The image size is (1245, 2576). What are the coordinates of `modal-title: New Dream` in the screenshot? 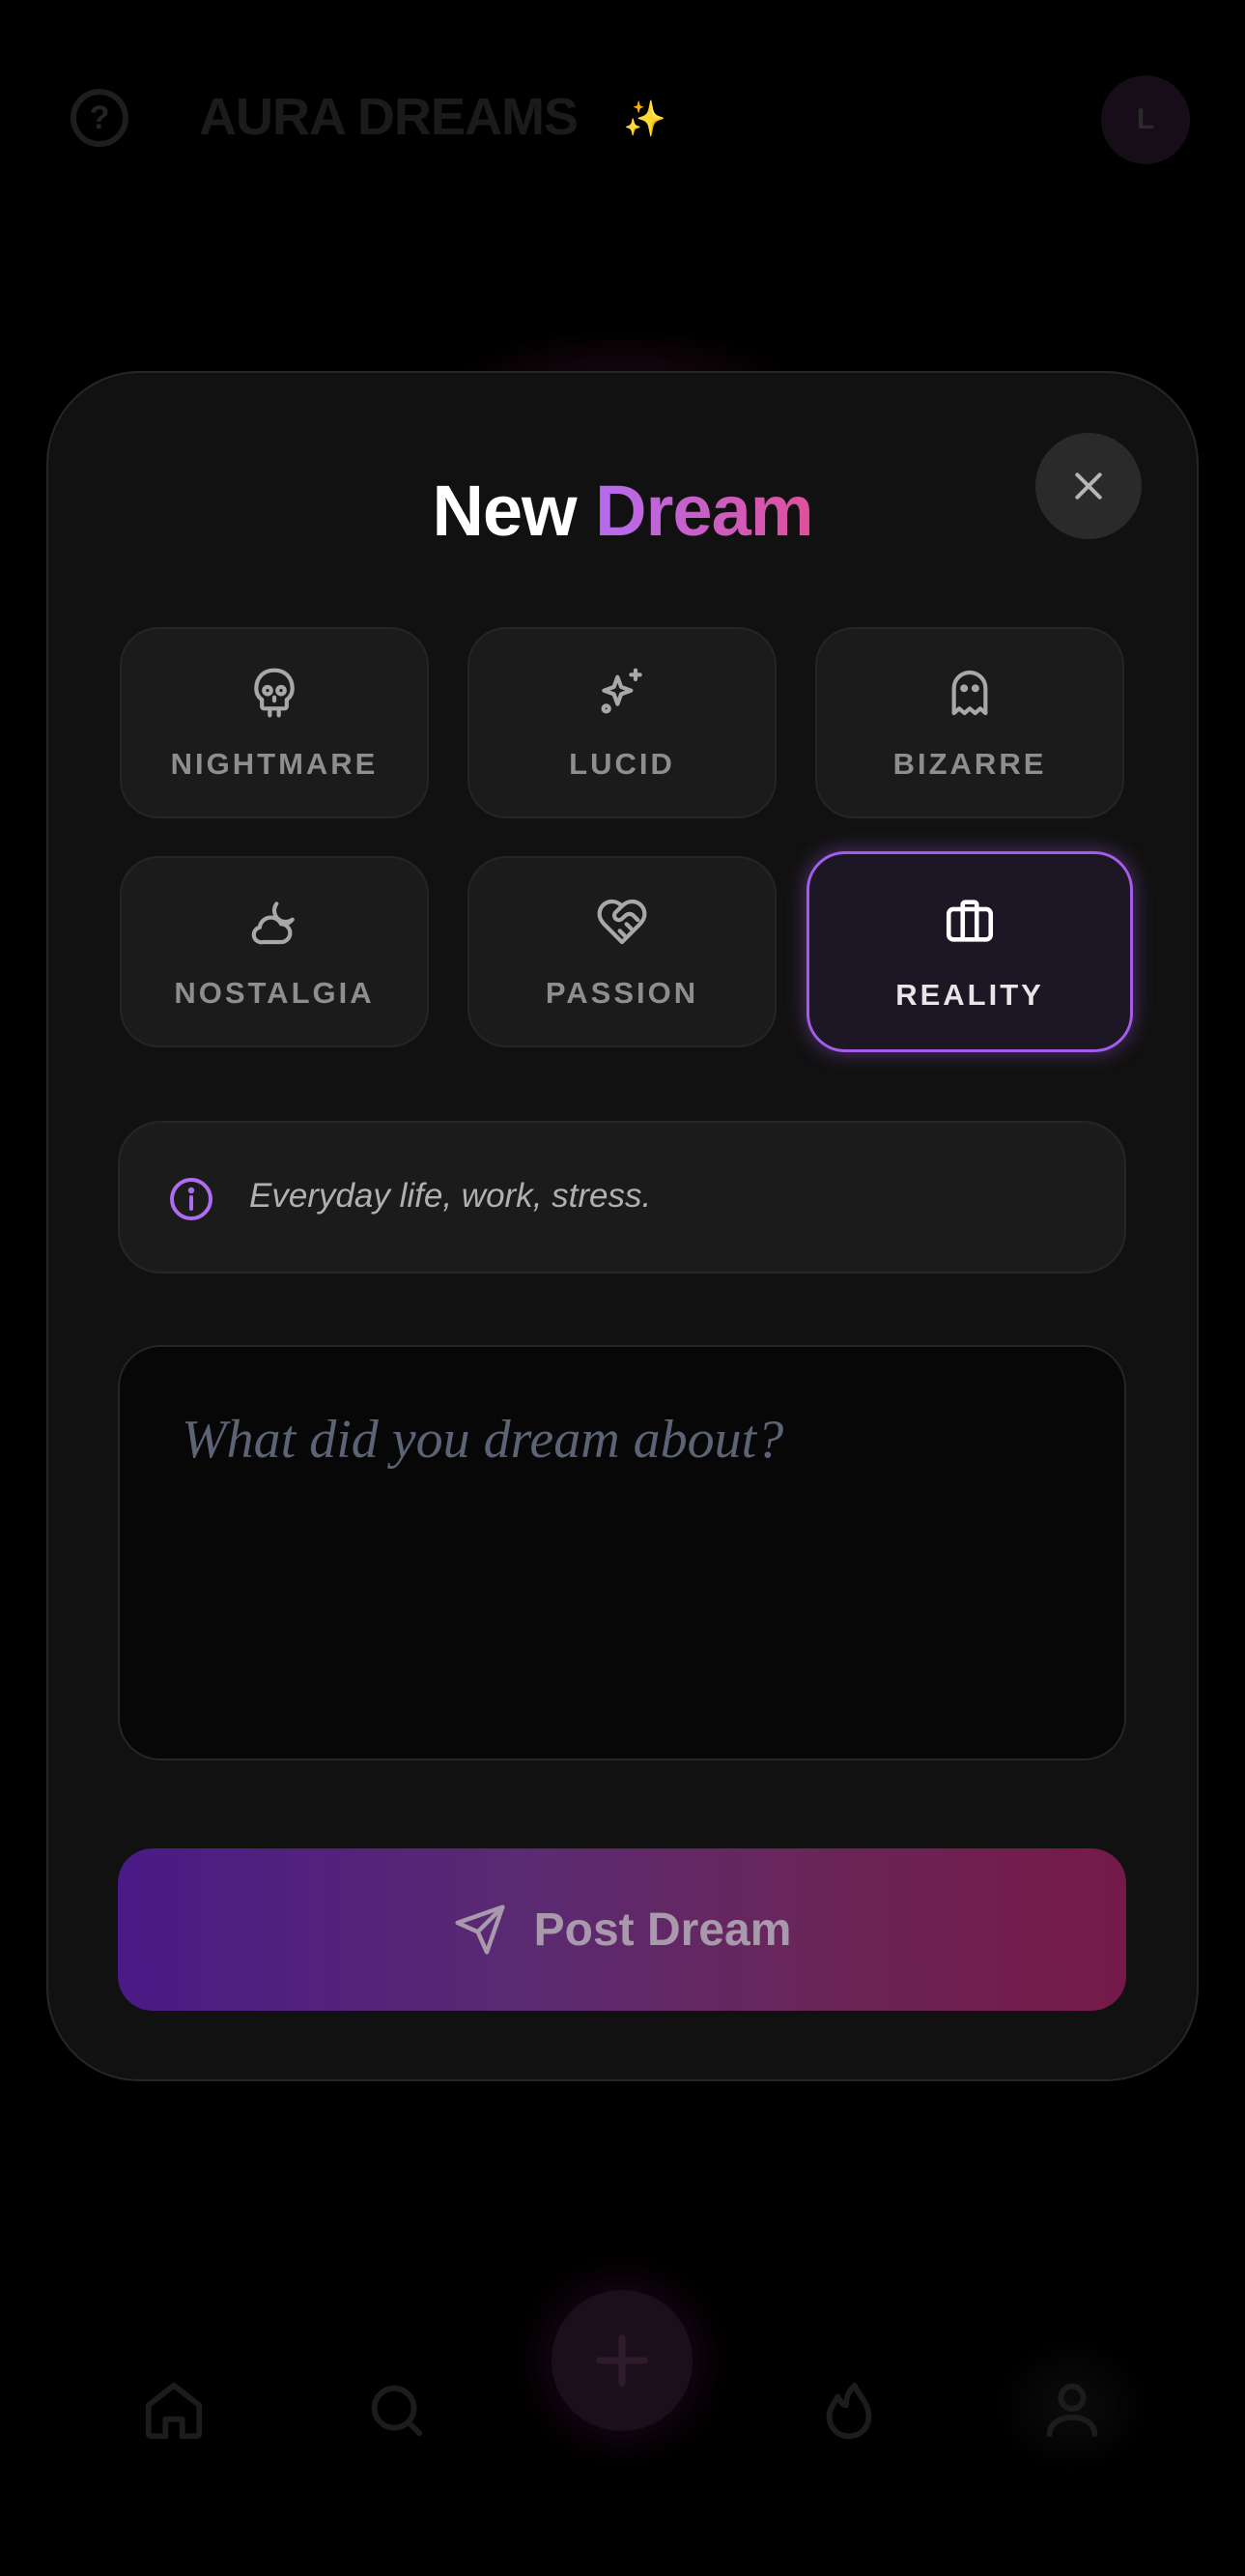 It's located at (622, 511).